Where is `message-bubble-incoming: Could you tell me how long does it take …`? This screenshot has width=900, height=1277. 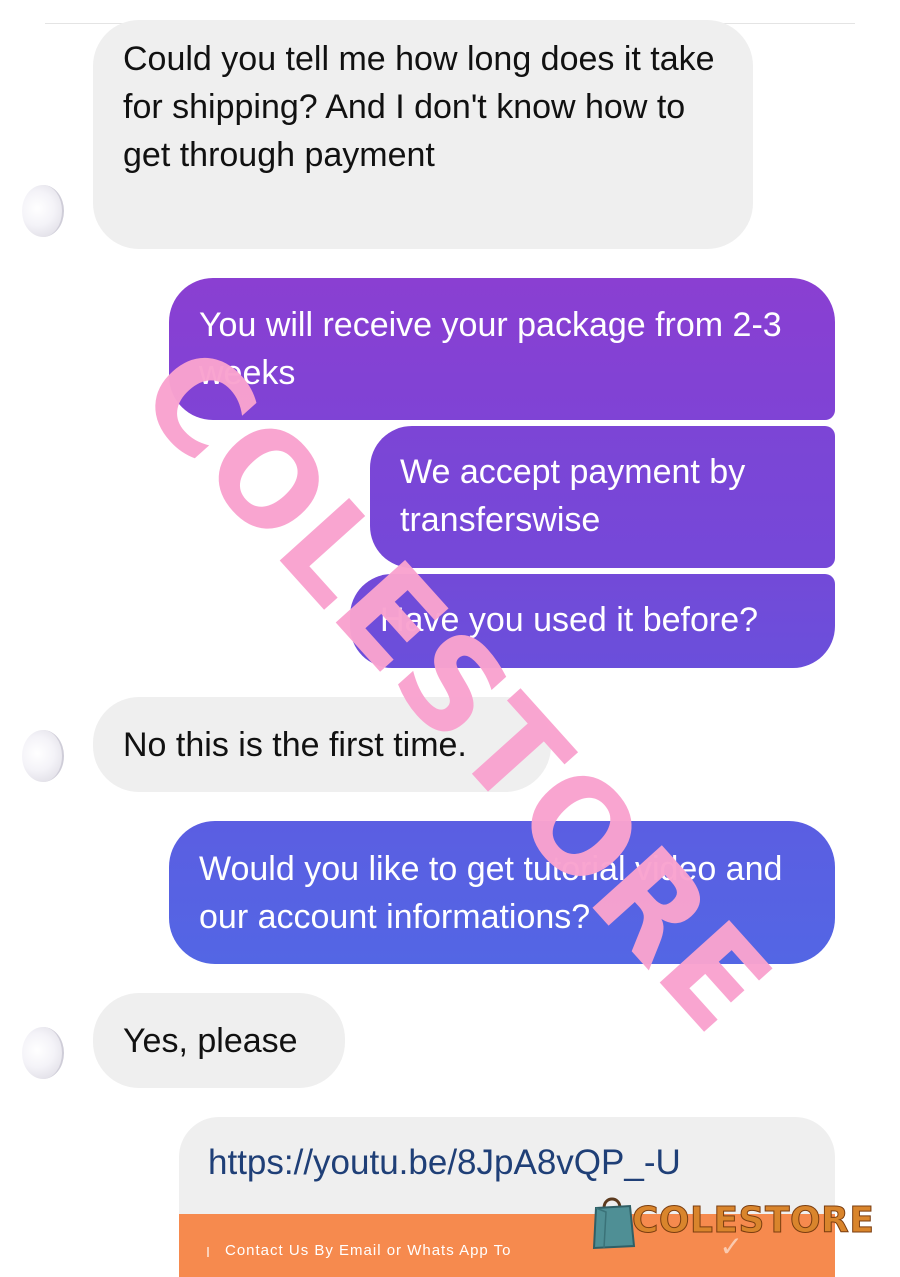
message-bubble-incoming: Could you tell me how long does it take … is located at coordinates (423, 134).